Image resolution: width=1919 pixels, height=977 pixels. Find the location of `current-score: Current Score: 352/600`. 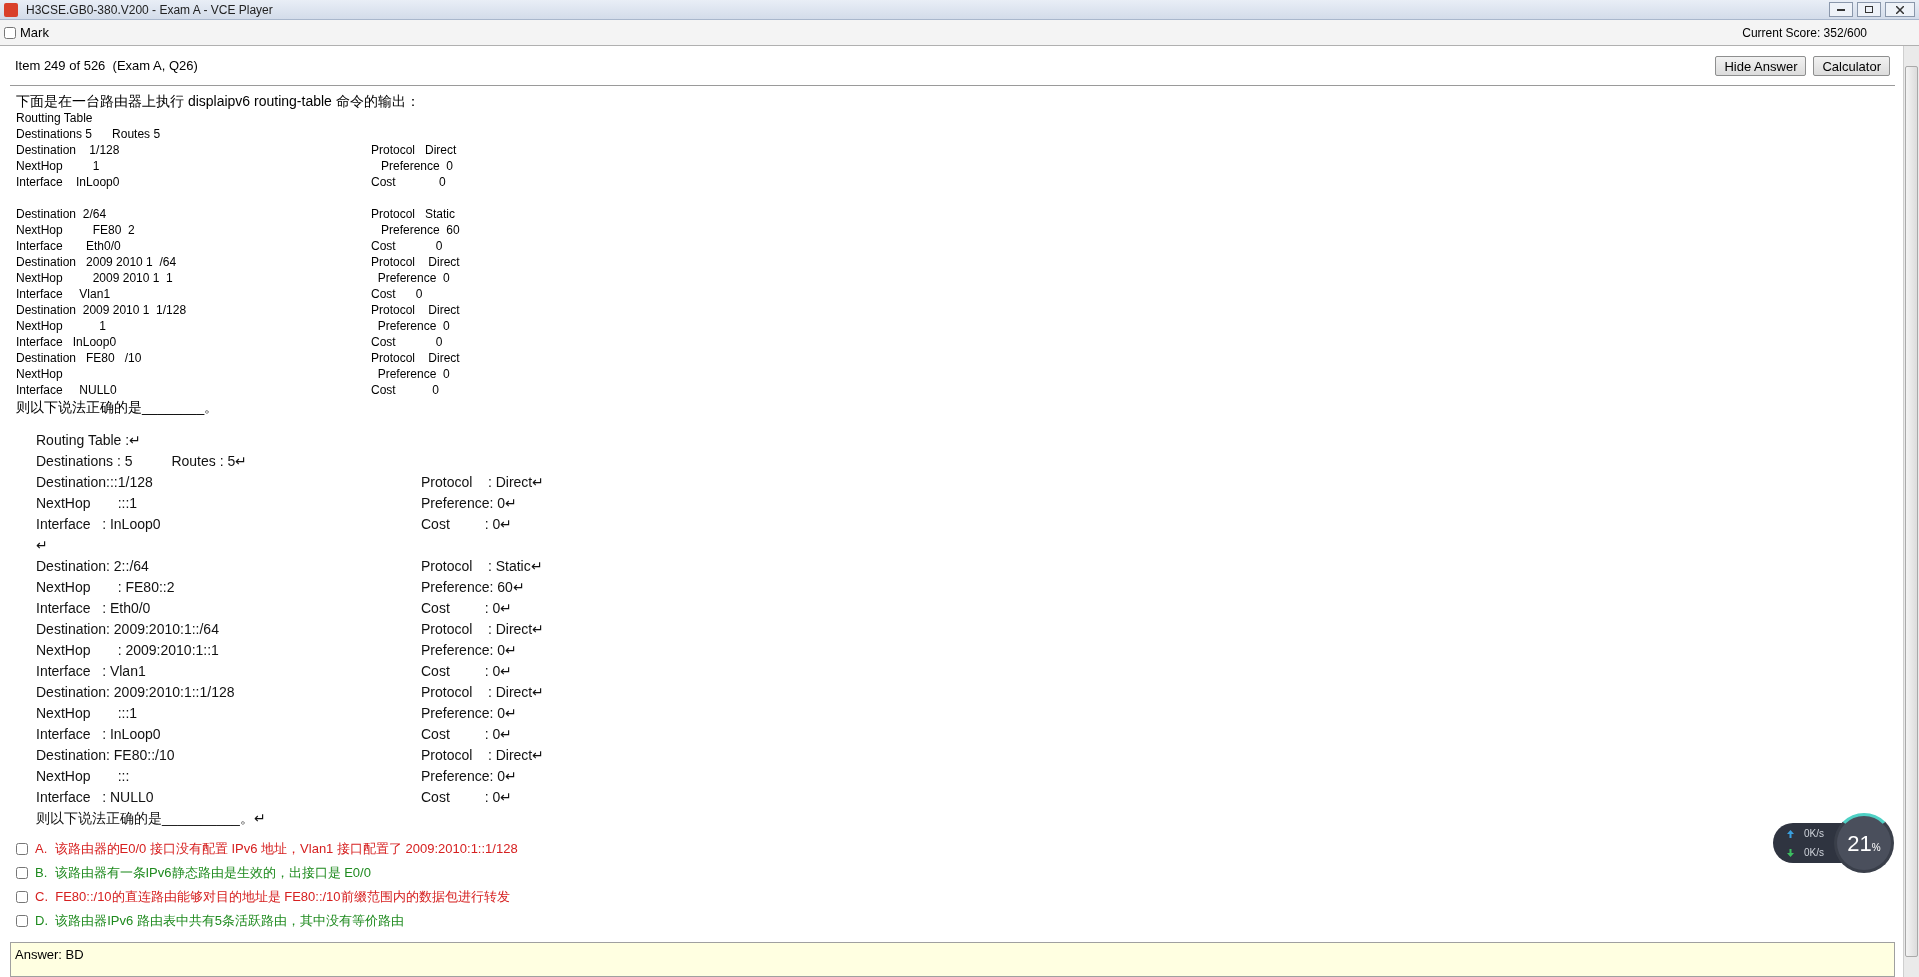

current-score: Current Score: 352/600 is located at coordinates (1804, 33).